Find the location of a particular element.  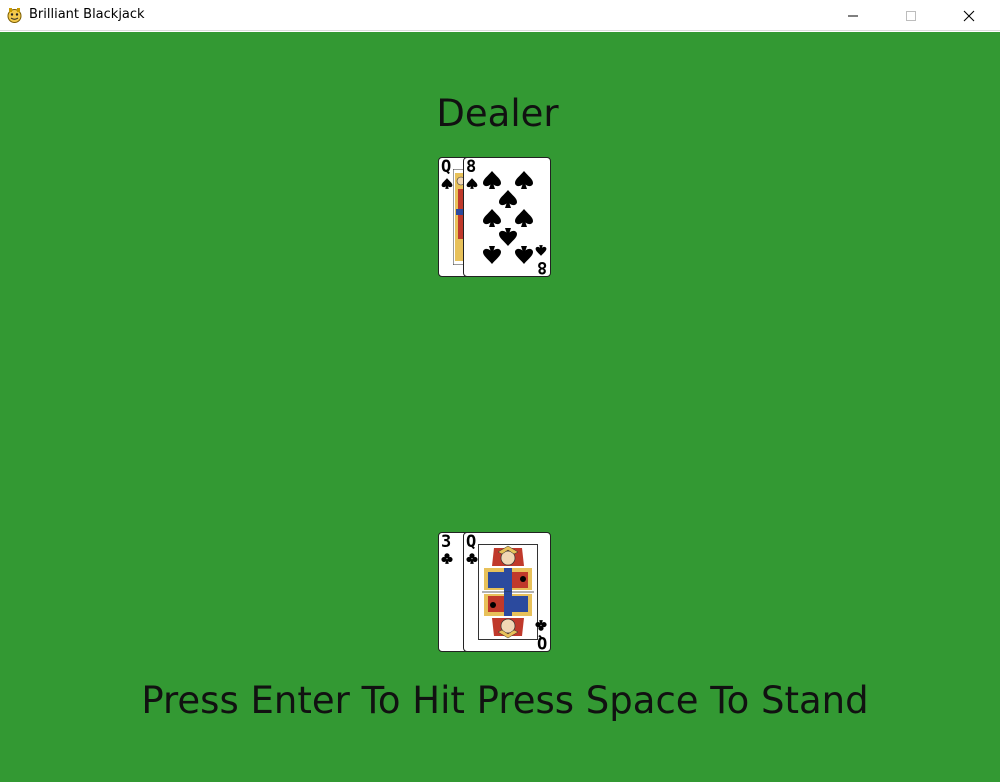

maximize-button is located at coordinates (911, 15).